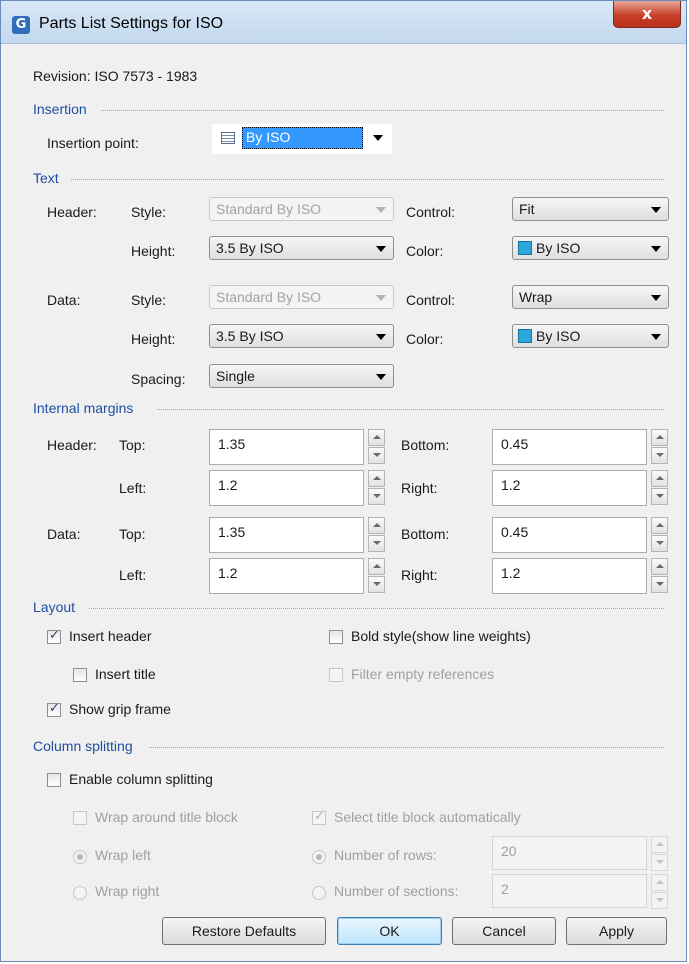 The height and width of the screenshot is (964, 689). Describe the element at coordinates (269, 209) in the screenshot. I see `header-style-value: Standard By ISO` at that location.